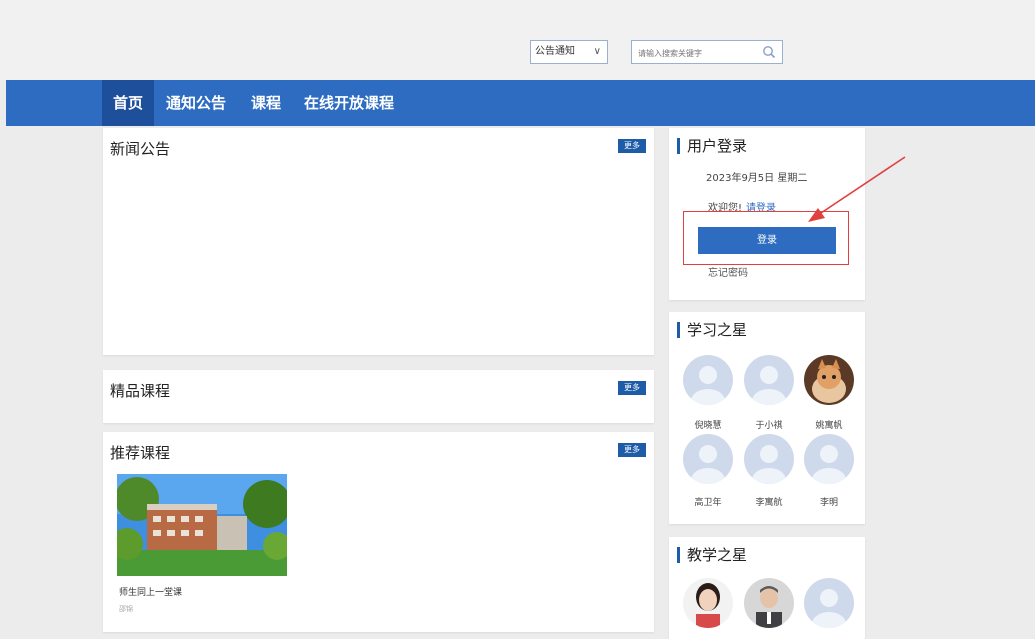  What do you see at coordinates (140, 453) in the screenshot?
I see `panel-title: 推荐课程` at bounding box center [140, 453].